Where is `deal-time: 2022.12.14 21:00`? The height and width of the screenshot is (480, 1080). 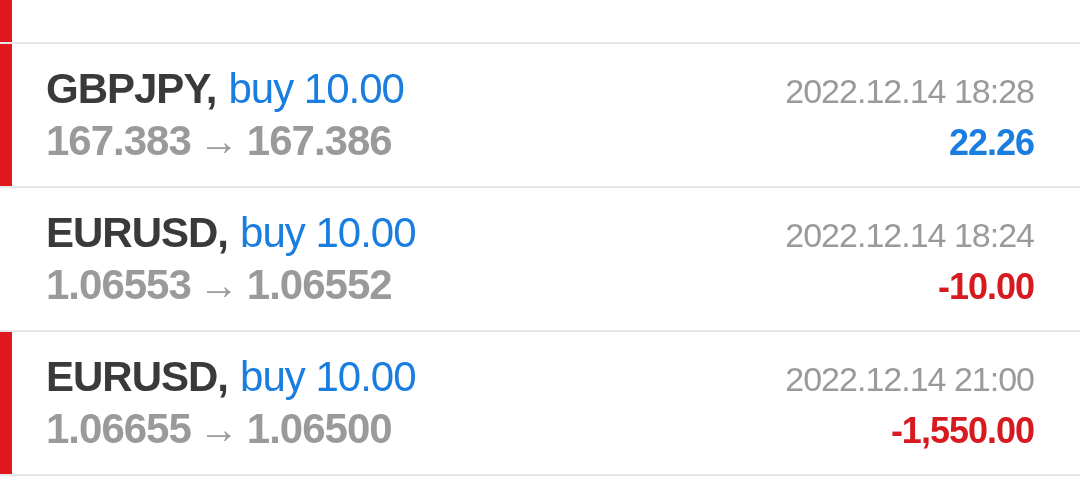 deal-time: 2022.12.14 21:00 is located at coordinates (909, 379).